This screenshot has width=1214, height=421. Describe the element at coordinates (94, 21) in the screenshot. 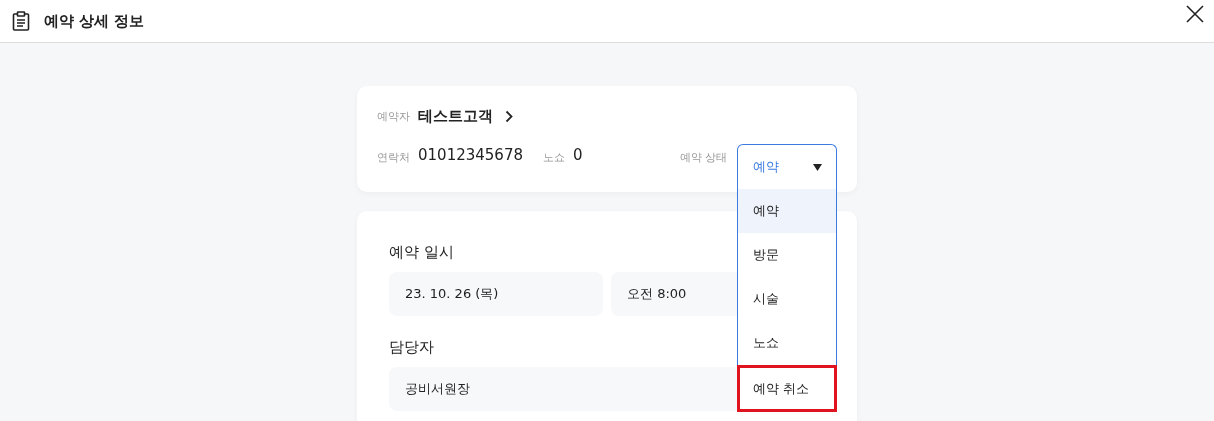

I see `window-title: 예약 상세 정보` at that location.